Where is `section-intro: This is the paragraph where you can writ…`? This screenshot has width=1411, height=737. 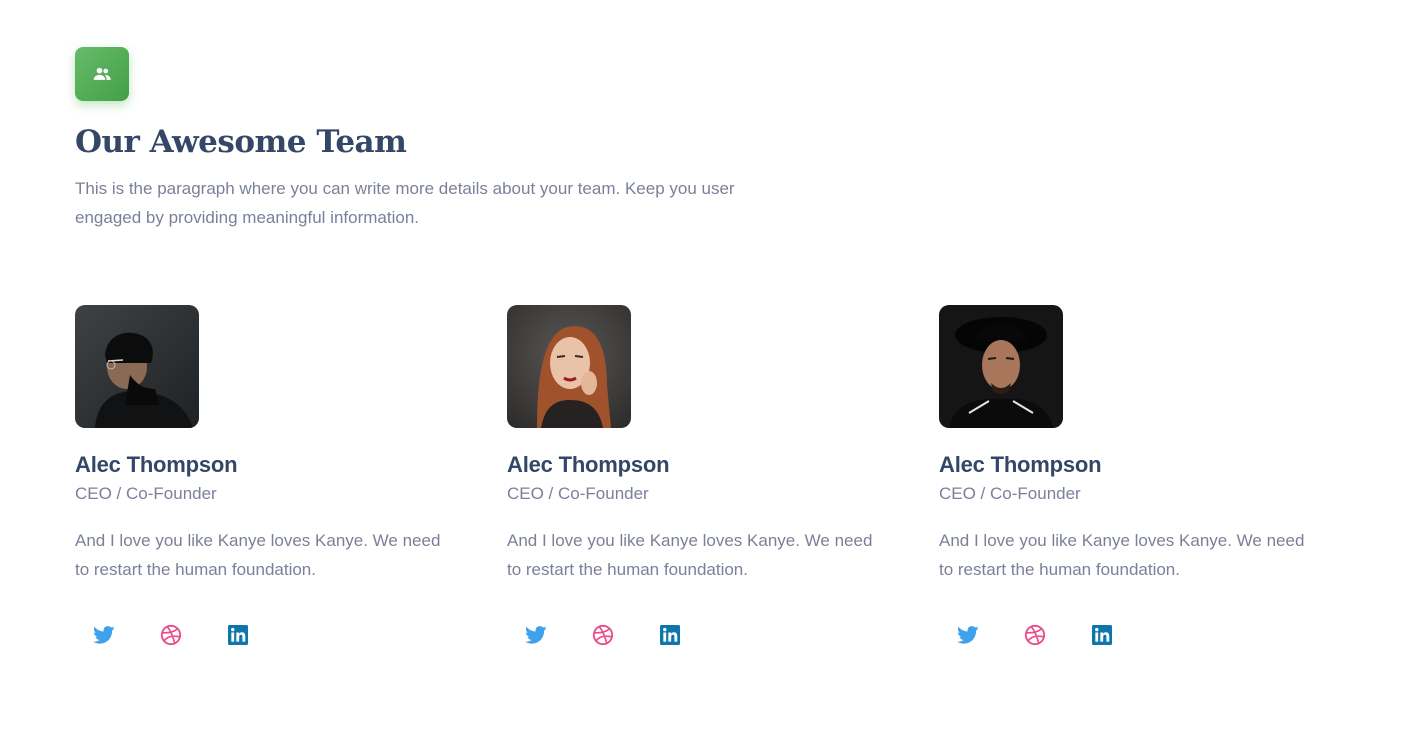 section-intro: This is the paragraph where you can writ… is located at coordinates (405, 203).